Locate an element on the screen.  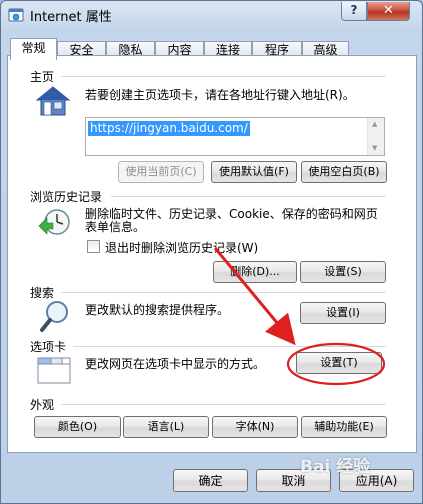
search-separator is located at coordinates (223, 292).